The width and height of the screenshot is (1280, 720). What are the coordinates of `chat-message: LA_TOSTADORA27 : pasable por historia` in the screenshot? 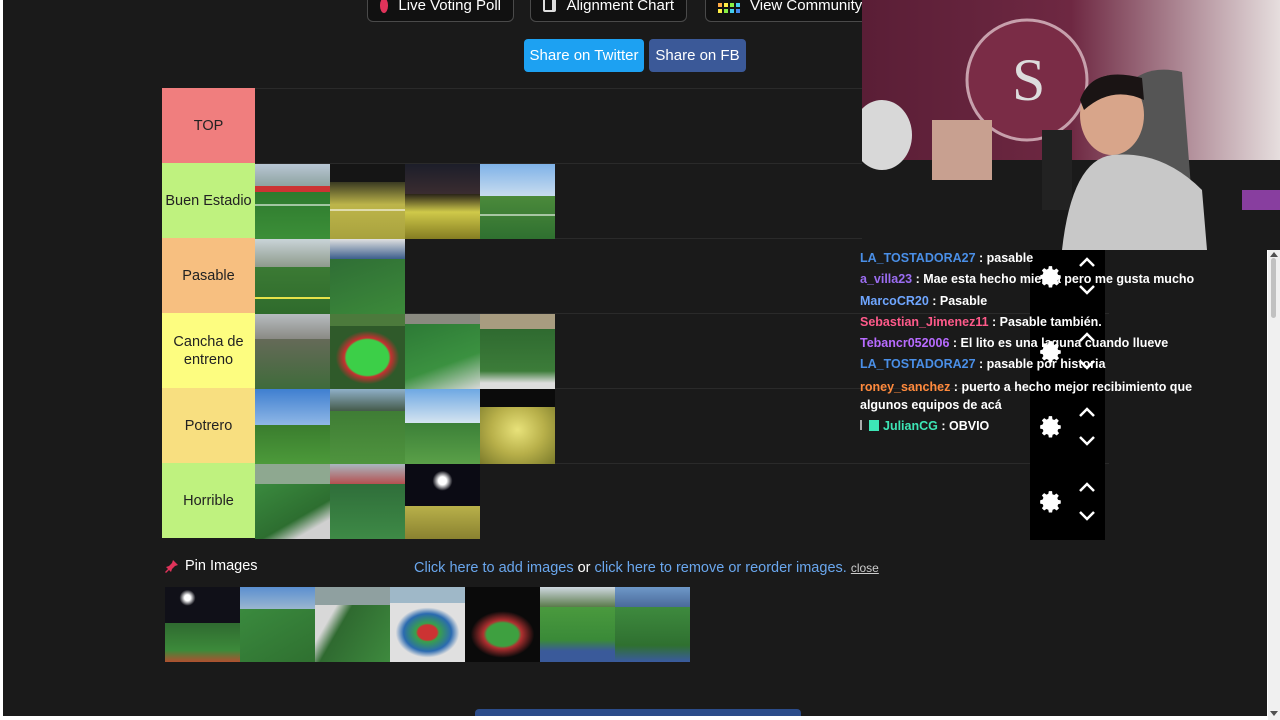 It's located at (983, 364).